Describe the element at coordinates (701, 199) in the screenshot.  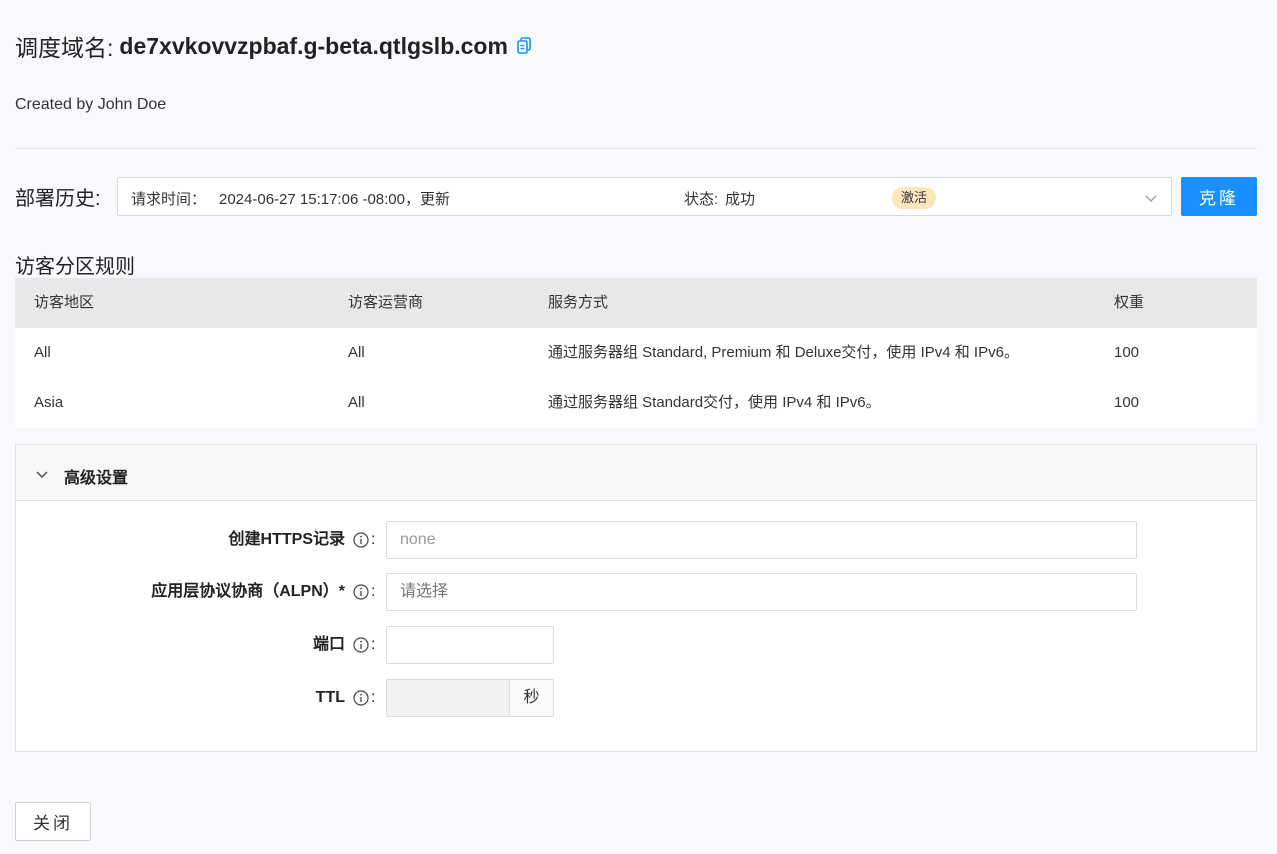
I see `status-label: 状态:` at that location.